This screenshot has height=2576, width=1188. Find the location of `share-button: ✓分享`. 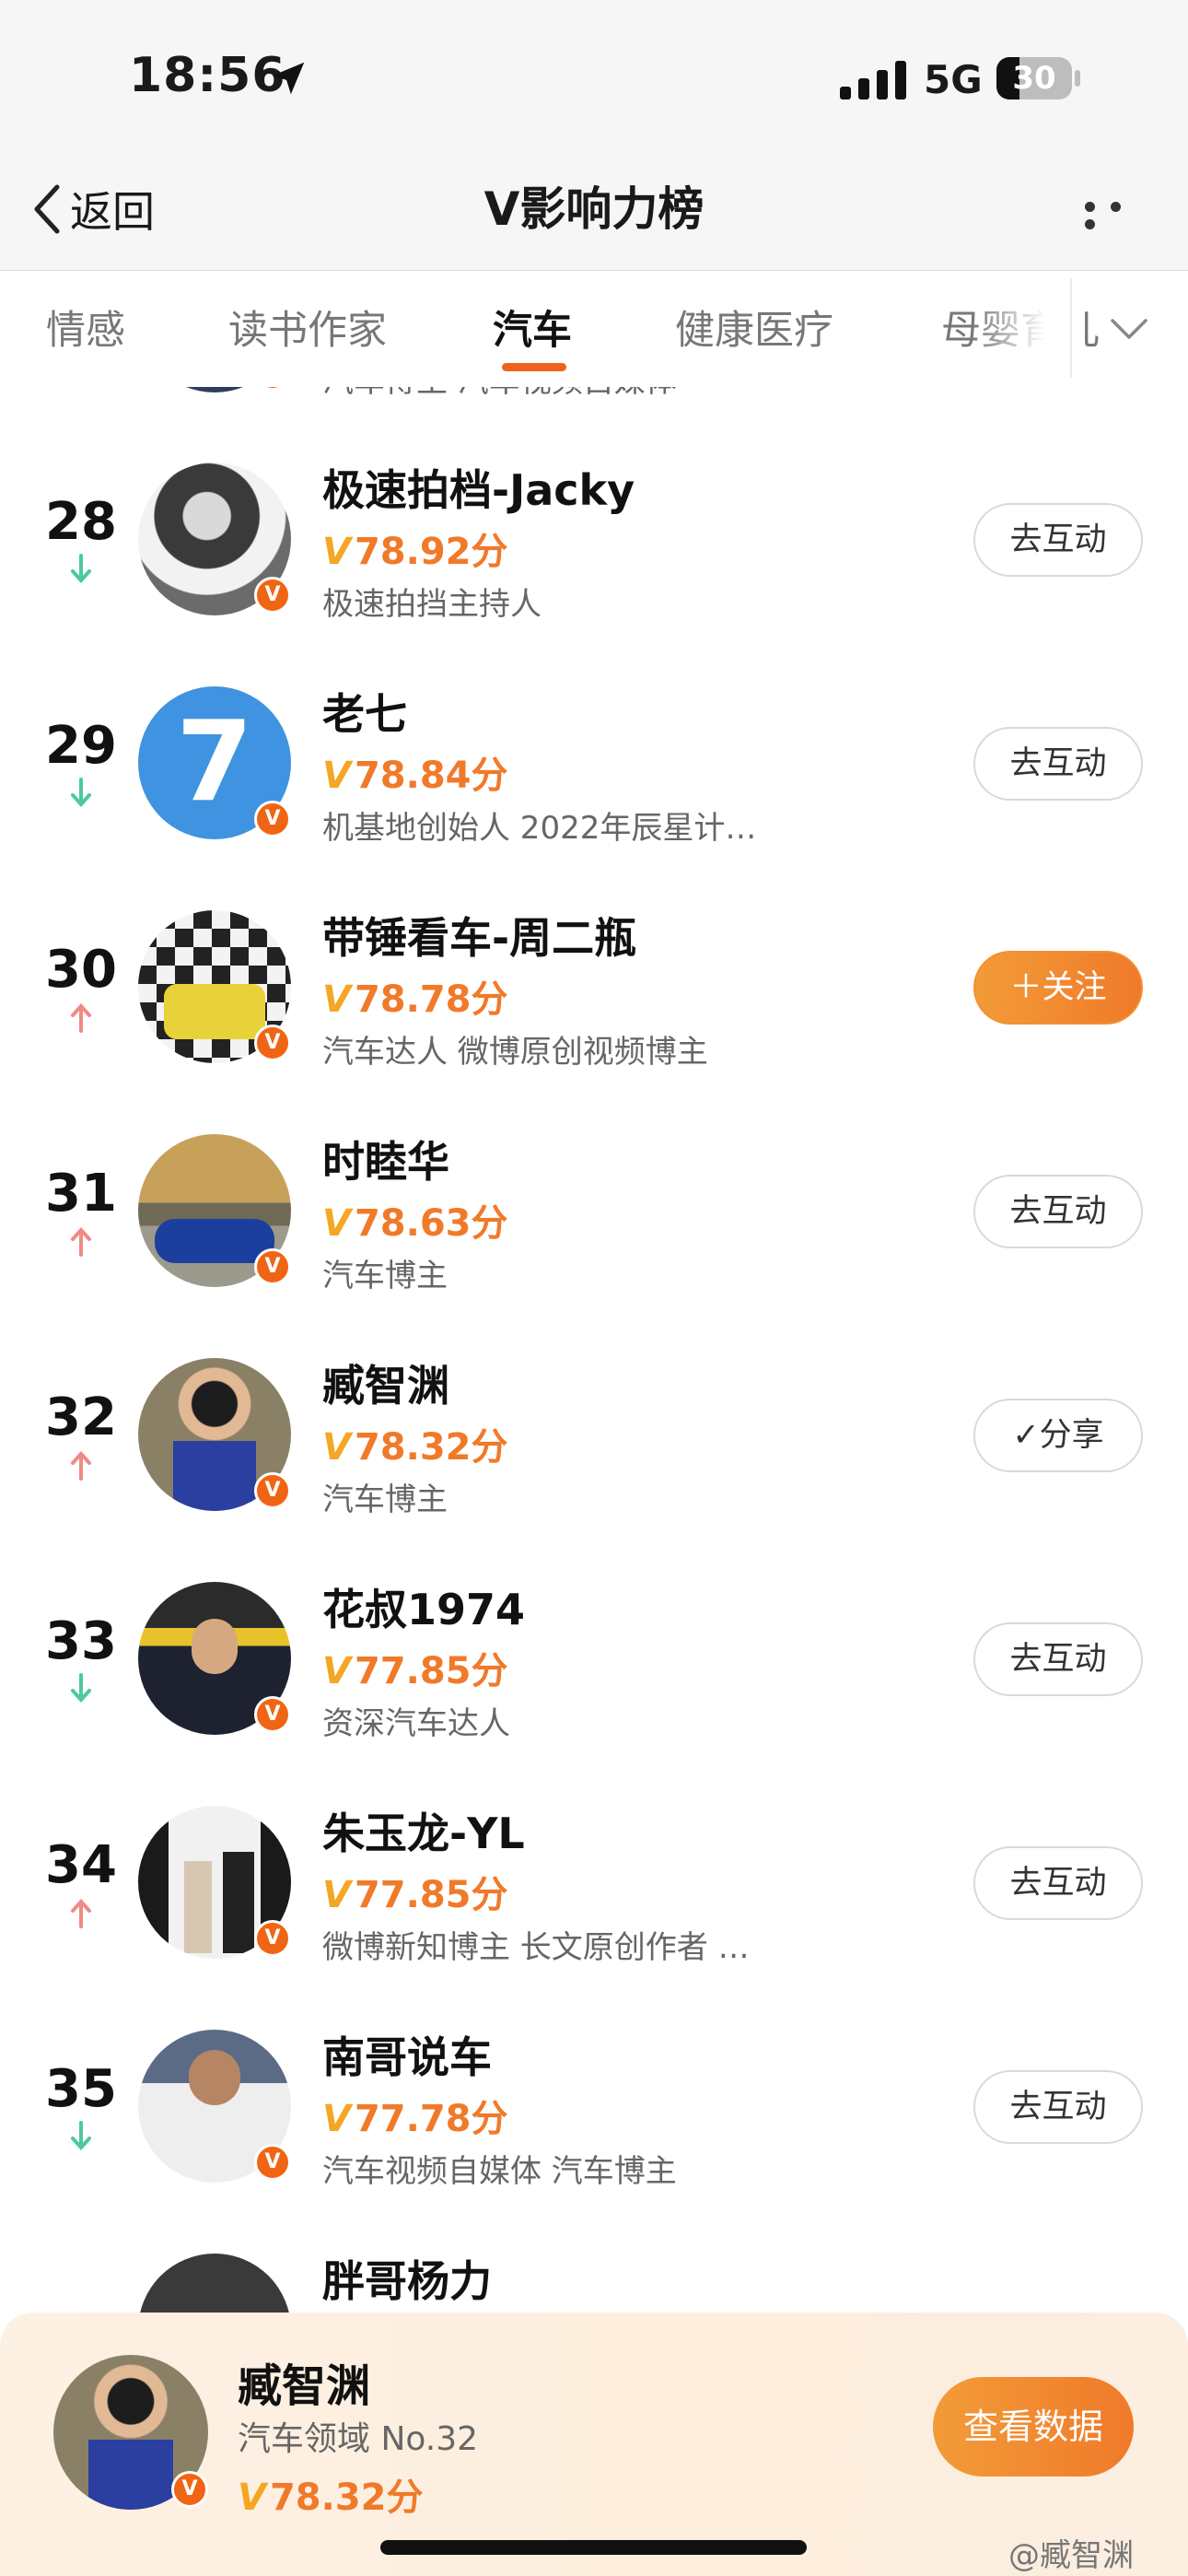

share-button: ✓分享 is located at coordinates (1058, 1435).